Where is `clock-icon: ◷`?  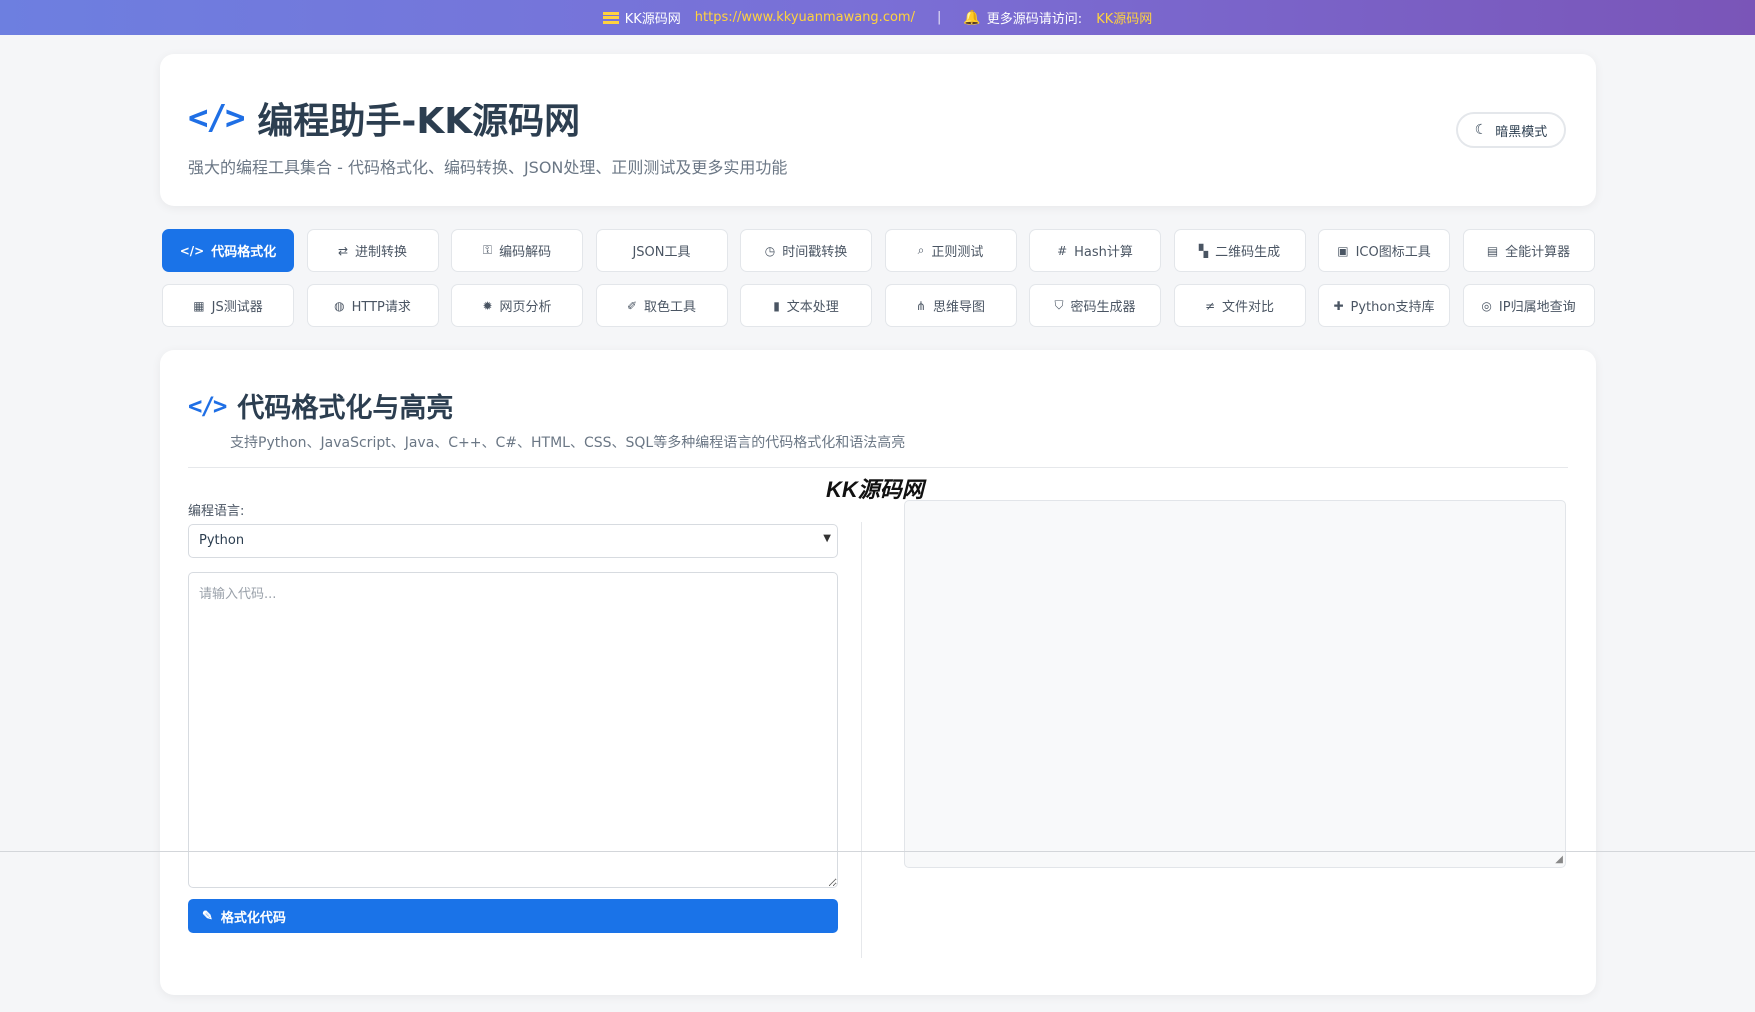 clock-icon: ◷ is located at coordinates (770, 250).